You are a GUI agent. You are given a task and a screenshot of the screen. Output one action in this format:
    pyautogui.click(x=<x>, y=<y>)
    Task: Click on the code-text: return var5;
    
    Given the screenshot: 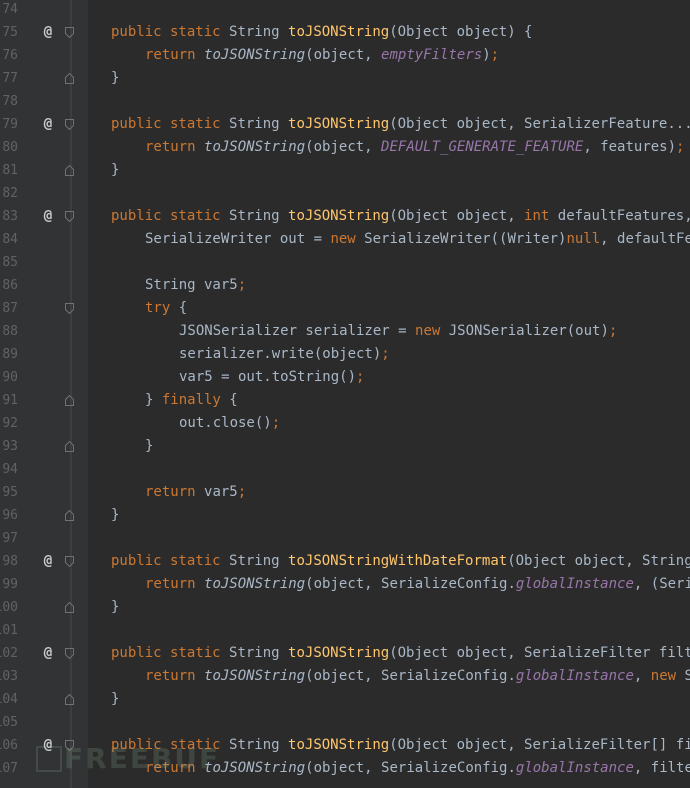 What is the action you would take?
    pyautogui.click(x=195, y=492)
    